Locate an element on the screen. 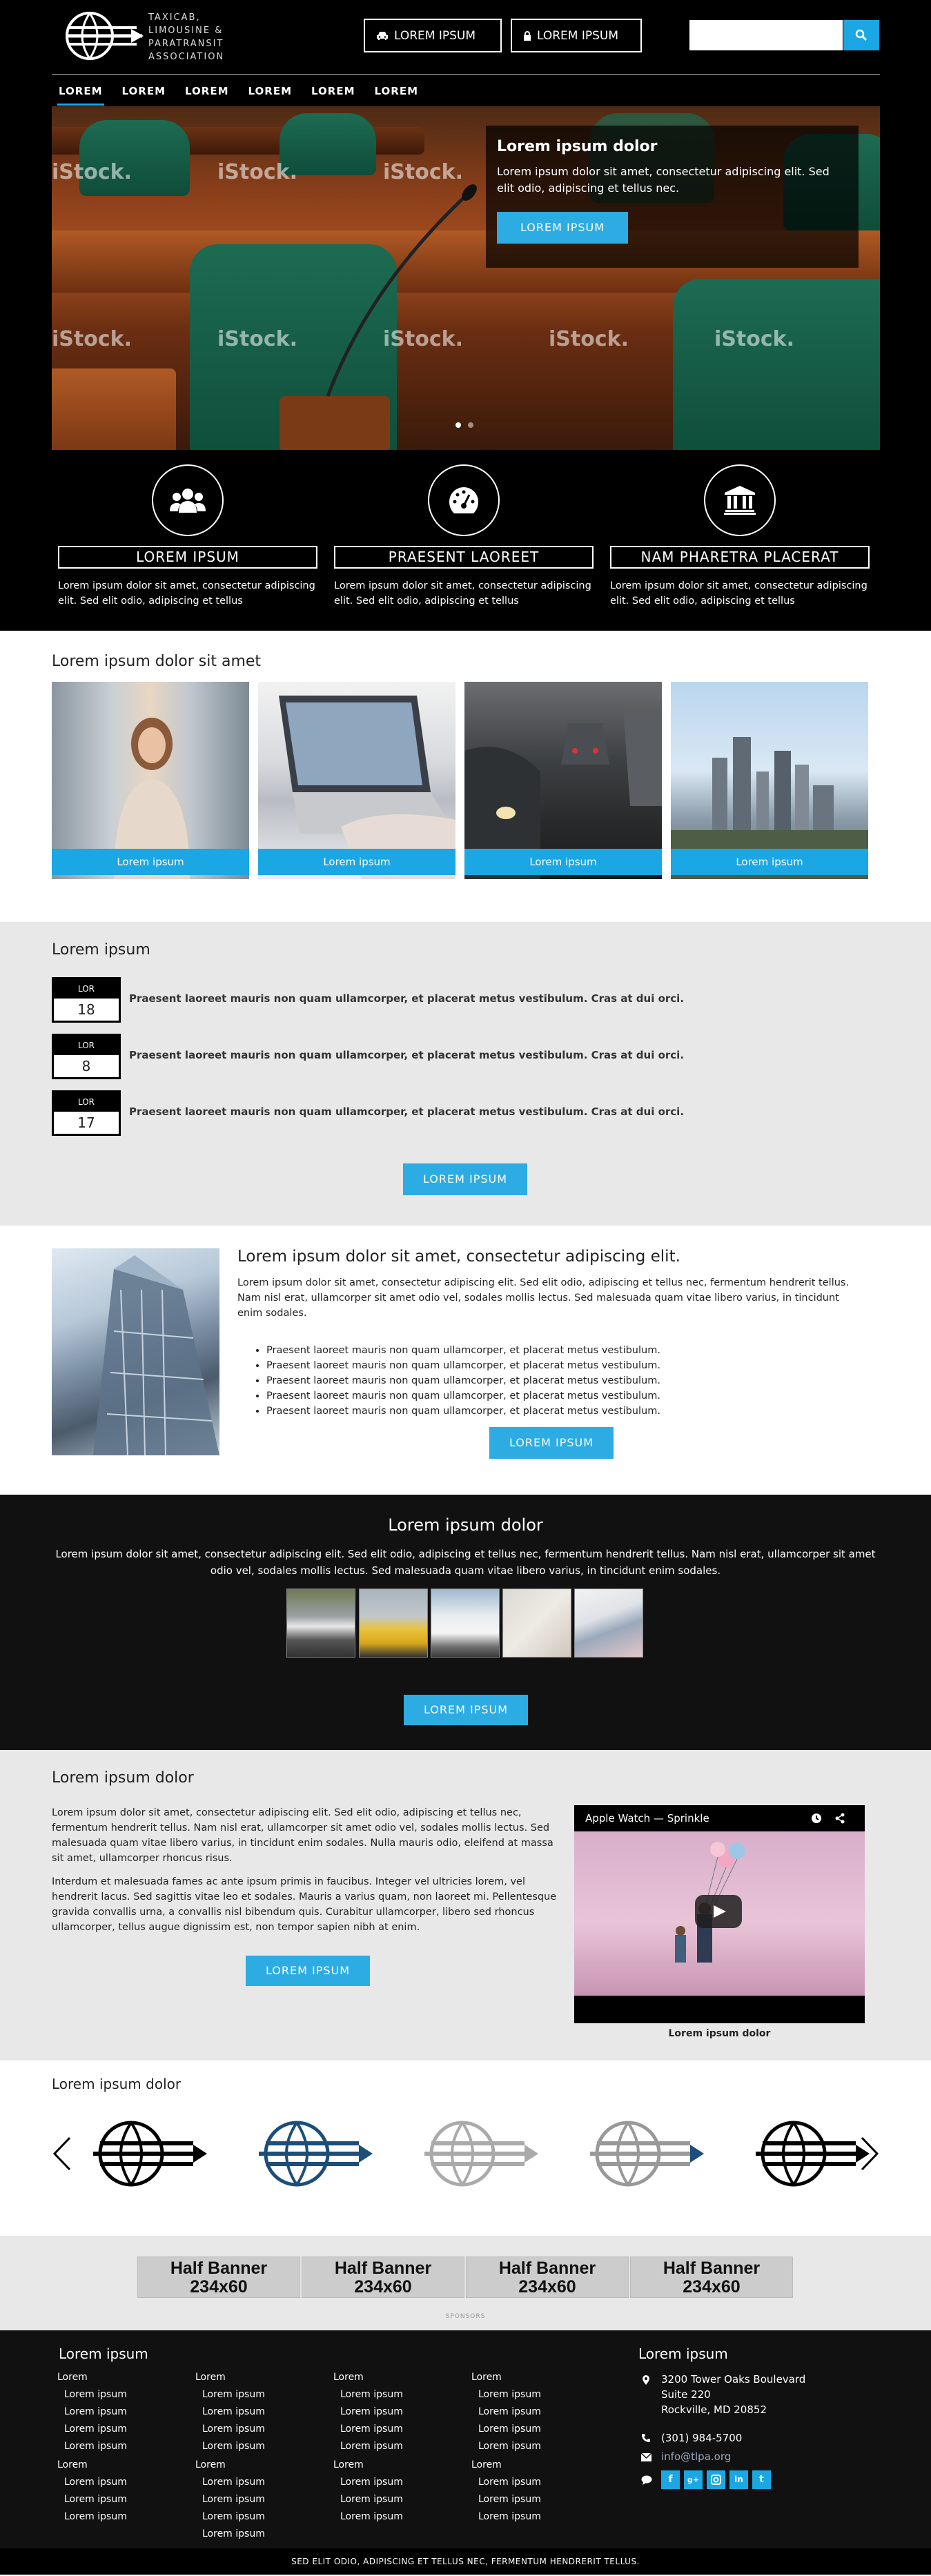 Image resolution: width=931 pixels, height=2576 pixels. footer-phone: (301) 984-5700 is located at coordinates (701, 2438).